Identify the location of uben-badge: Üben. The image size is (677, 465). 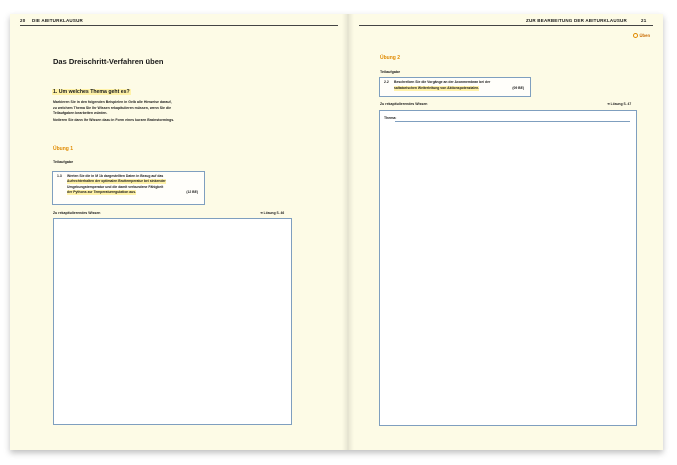
(641, 35).